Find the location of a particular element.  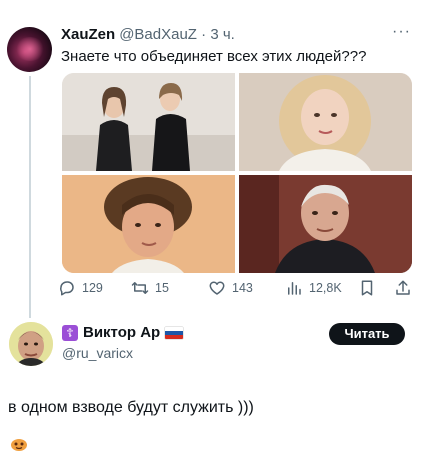

views-count: 12,8K is located at coordinates (325, 288).